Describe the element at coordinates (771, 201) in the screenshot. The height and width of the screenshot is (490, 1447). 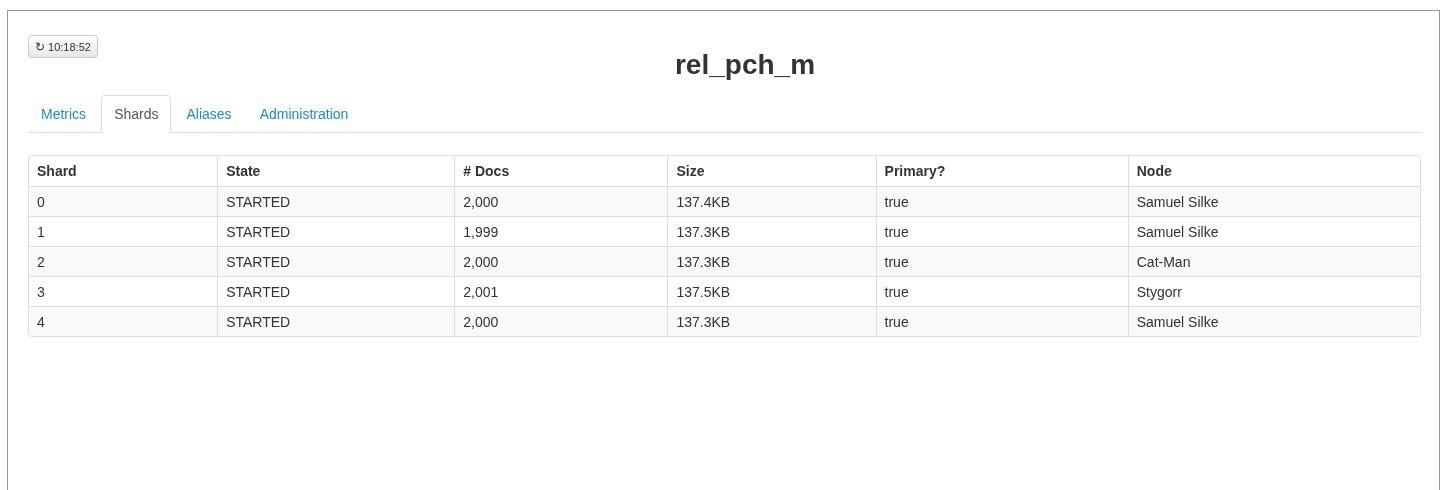
I see `table-cell: 137.4KB` at that location.